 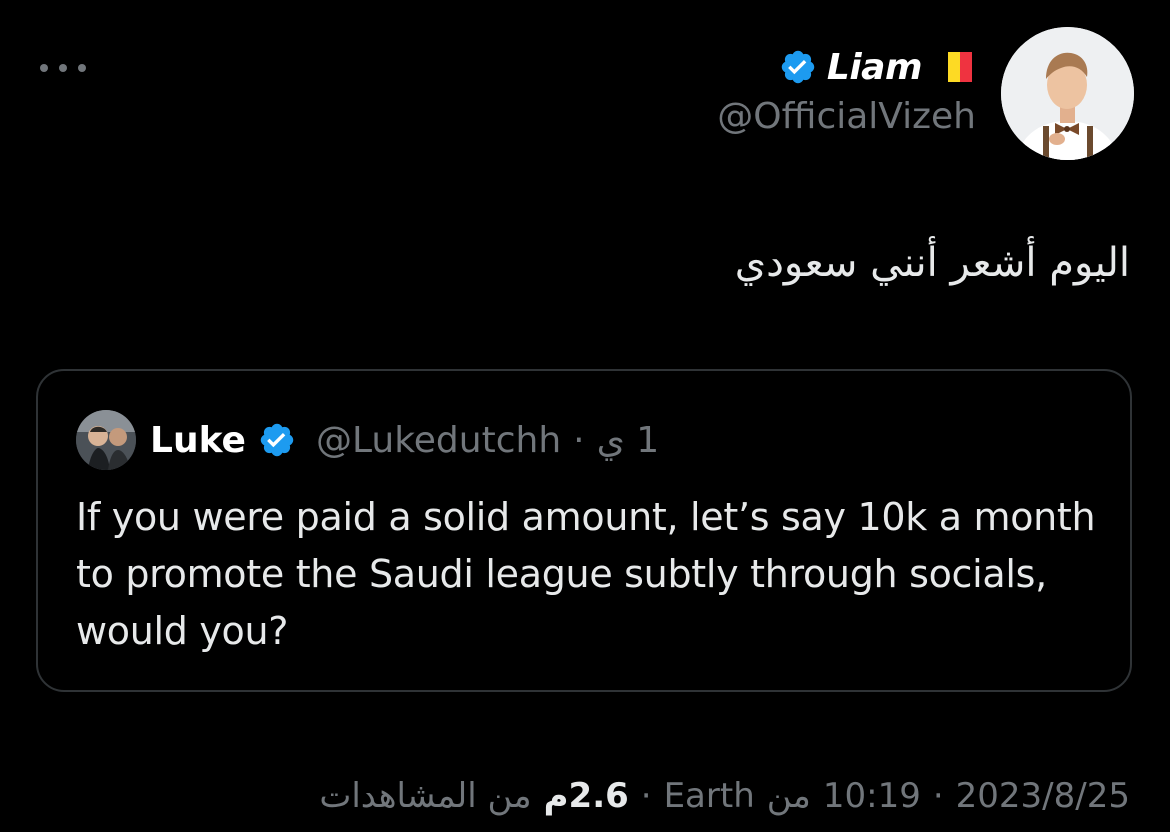 What do you see at coordinates (932, 263) in the screenshot?
I see `tweet-text: اليوم أشعر أنني سعودي` at bounding box center [932, 263].